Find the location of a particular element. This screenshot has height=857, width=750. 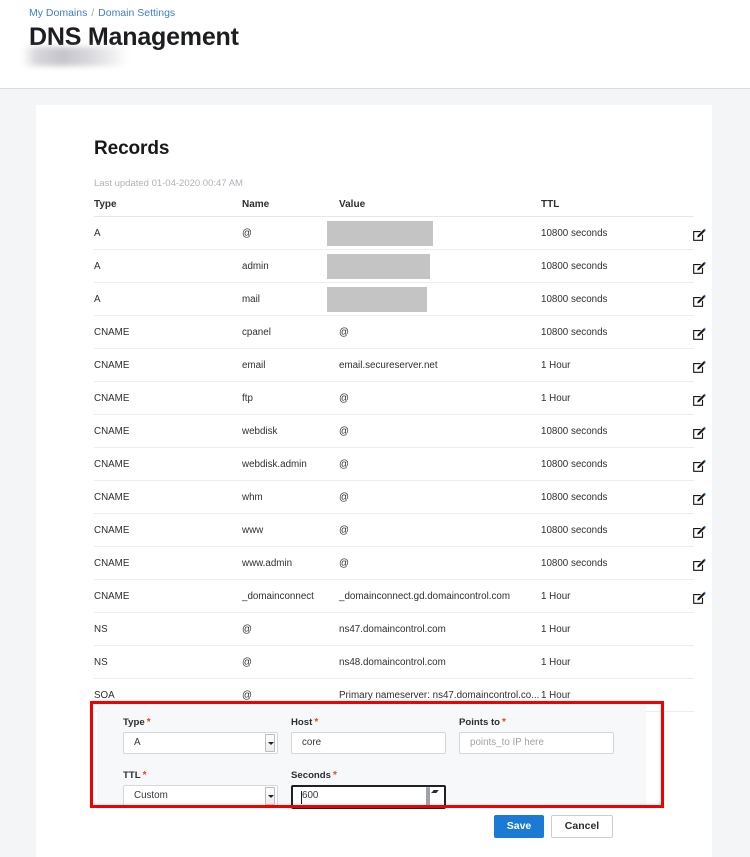

table-row: CNAME webdisk @10800 seconds is located at coordinates (400, 431).